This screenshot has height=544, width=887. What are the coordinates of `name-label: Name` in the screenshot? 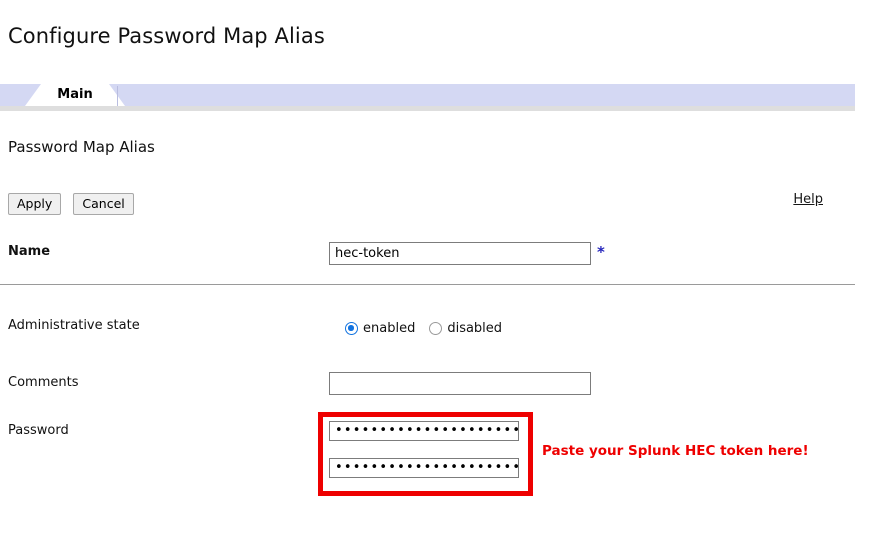 It's located at (29, 251).